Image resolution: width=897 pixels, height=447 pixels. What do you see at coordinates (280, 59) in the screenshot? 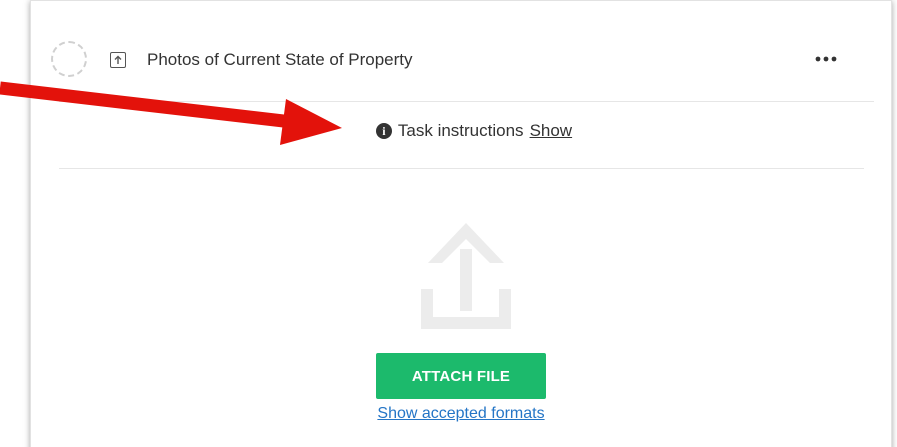
I see `task-title: Photos of Current State of Property` at bounding box center [280, 59].